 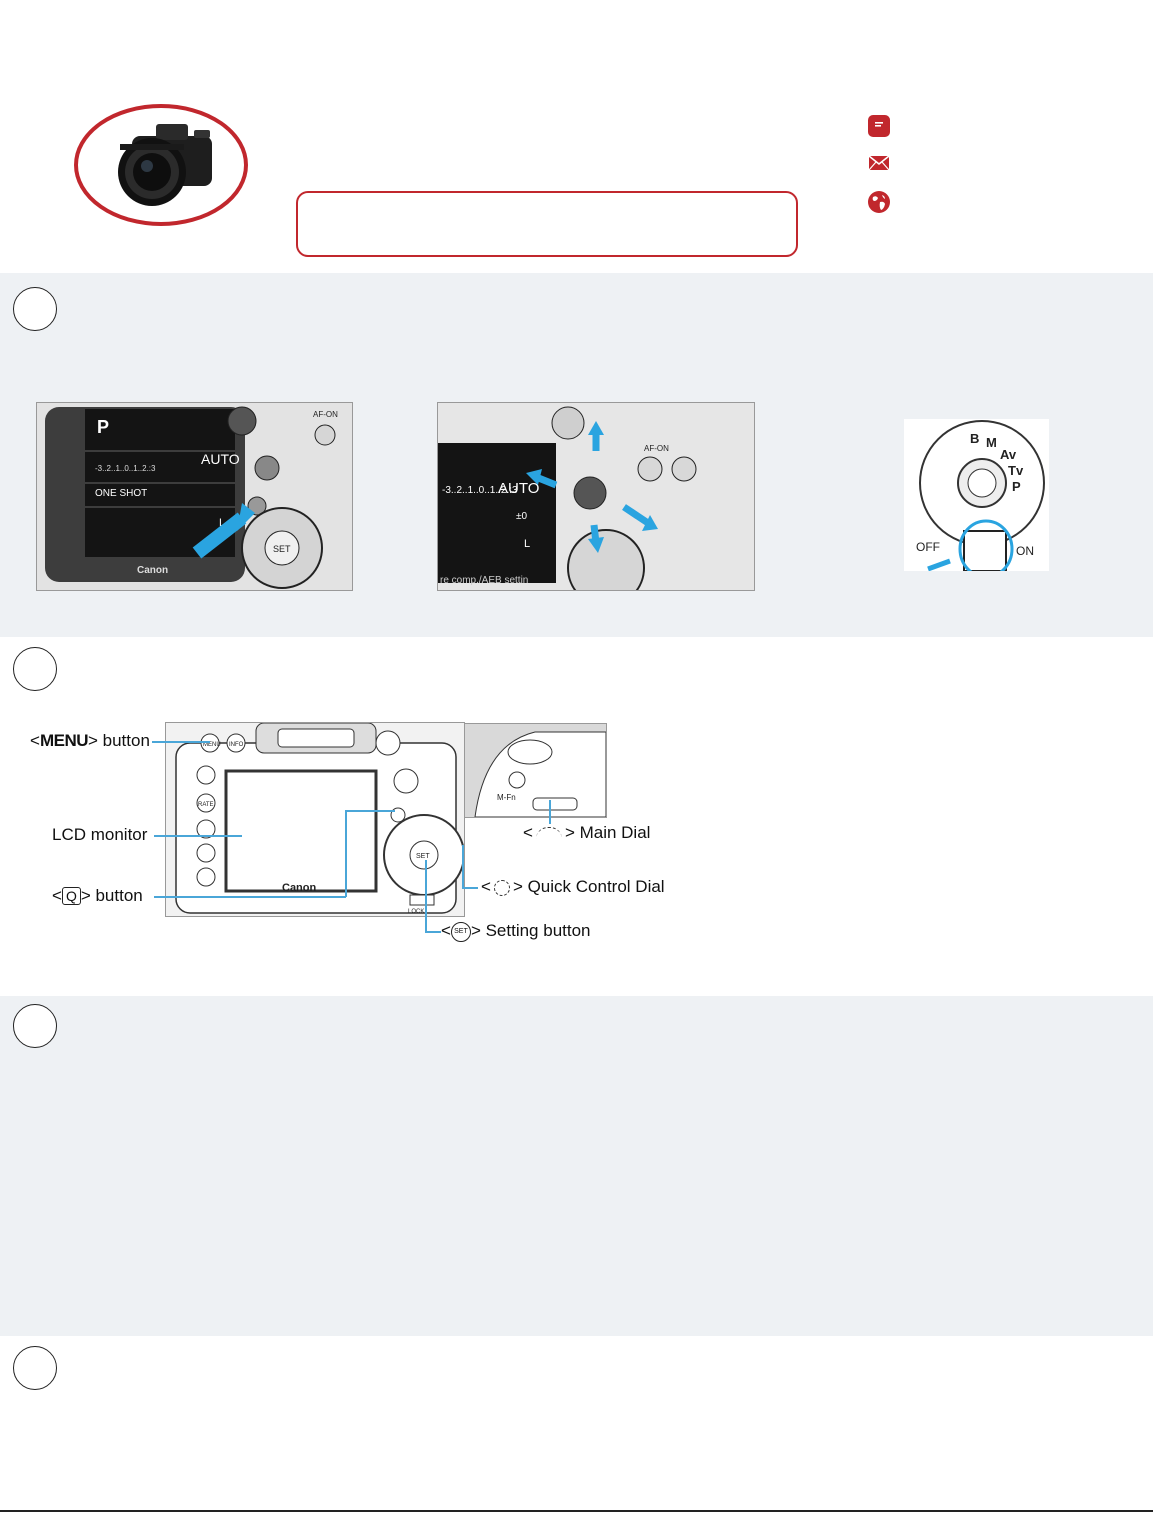 What do you see at coordinates (64, 740) in the screenshot?
I see `menu-callout-word: MENU` at bounding box center [64, 740].